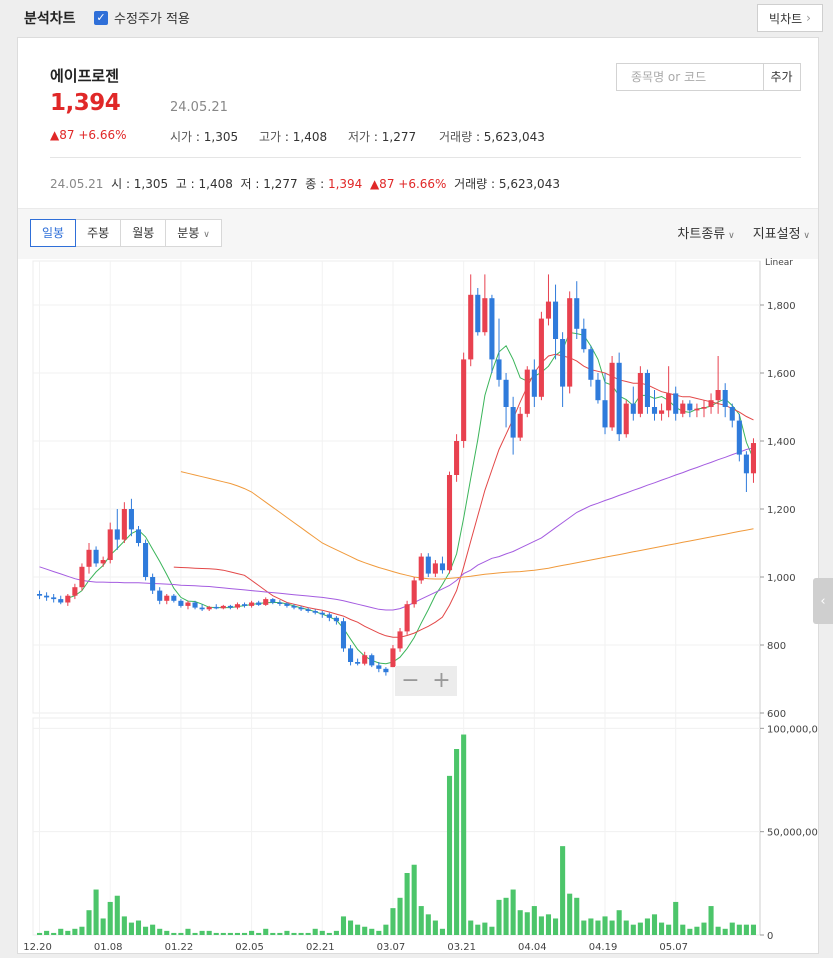 This screenshot has width=833, height=958. I want to click on price-date: 24.05.21, so click(199, 107).